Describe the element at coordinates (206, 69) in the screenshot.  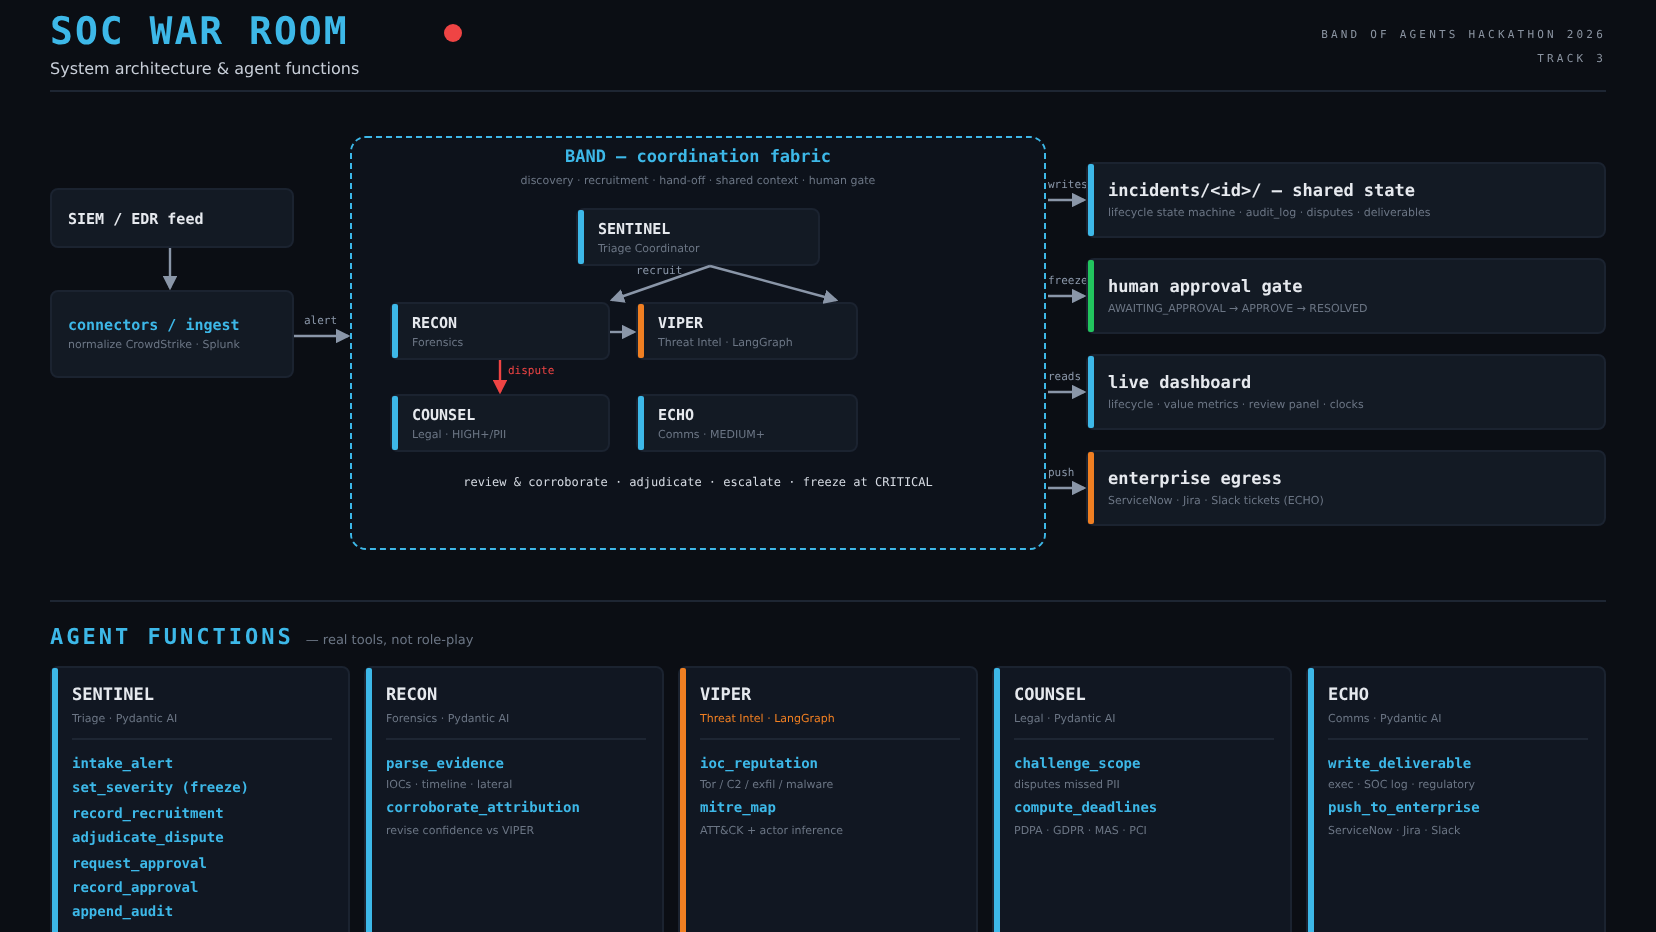
I see `page-subtitle: System architecture & agent functions` at that location.